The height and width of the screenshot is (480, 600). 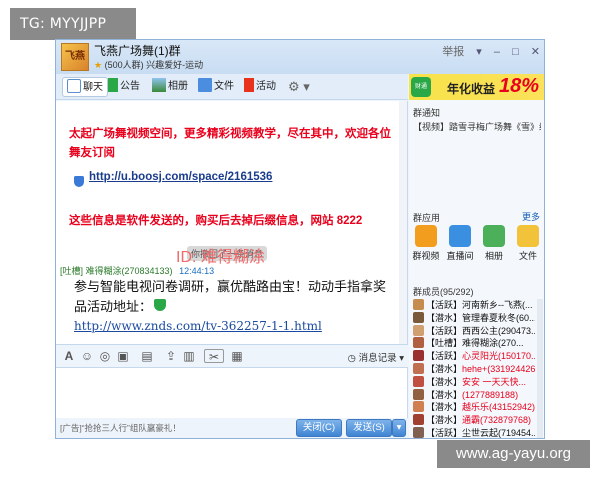 What do you see at coordinates (531, 216) in the screenshot?
I see `apps-more-link: 更多` at bounding box center [531, 216].